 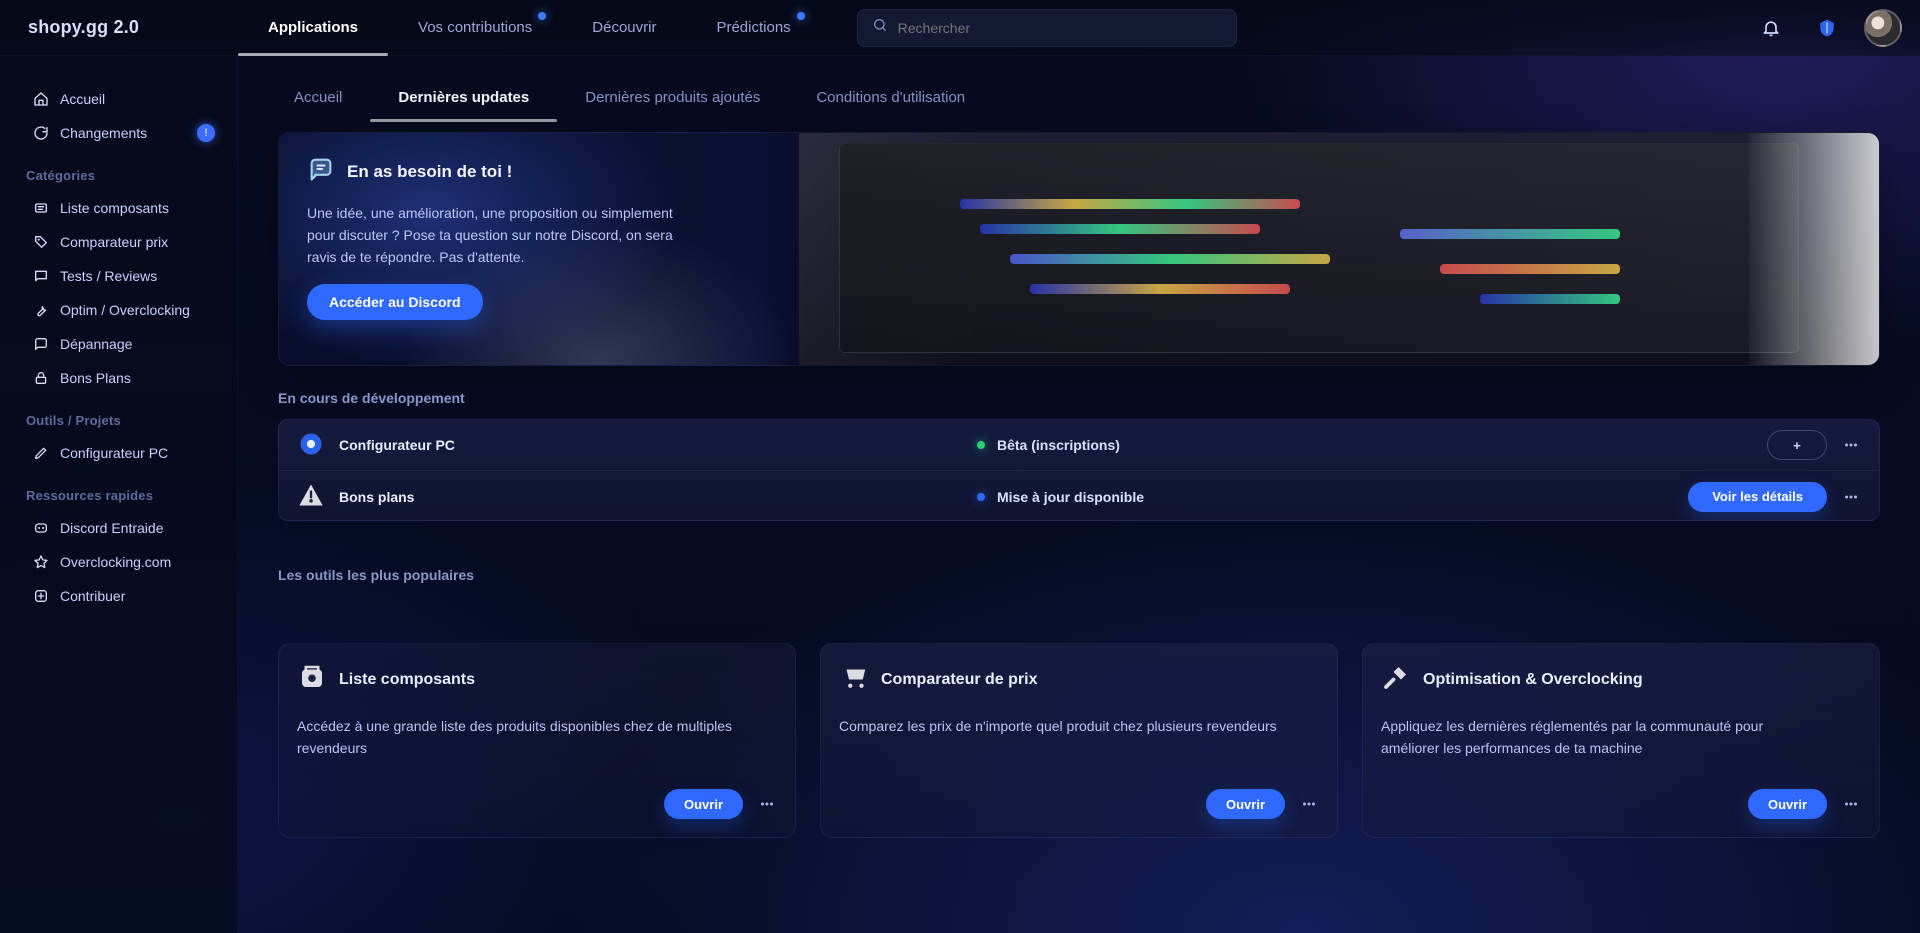 I want to click on tool-card-header: Liste composants, so click(x=537, y=679).